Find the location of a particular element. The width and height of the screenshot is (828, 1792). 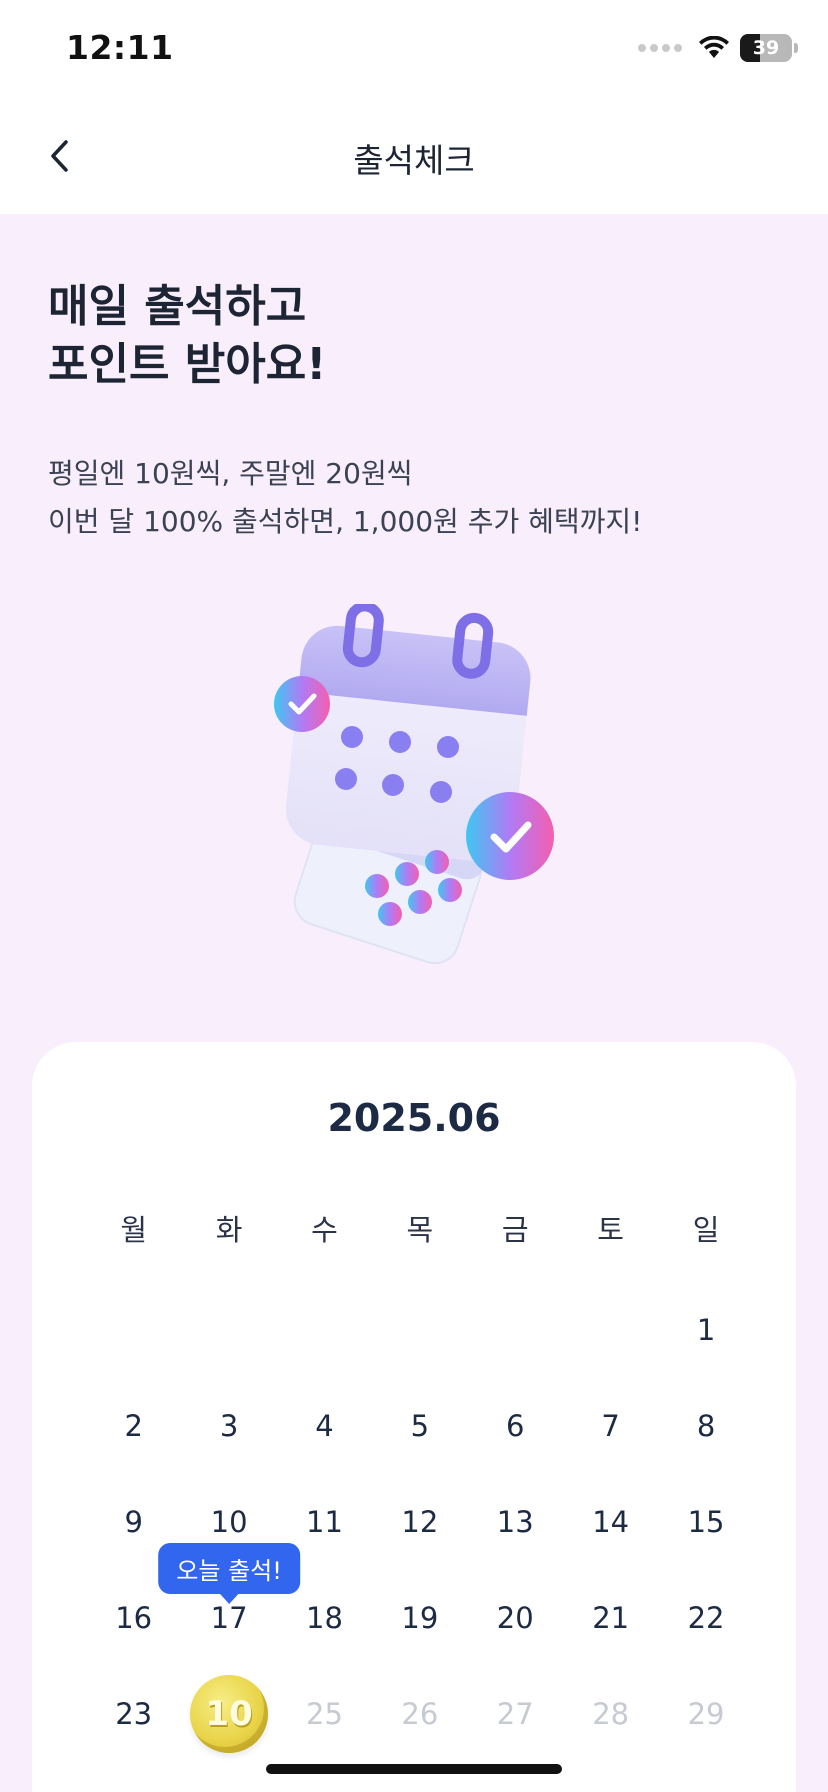

day-number: 13 is located at coordinates (515, 1522).